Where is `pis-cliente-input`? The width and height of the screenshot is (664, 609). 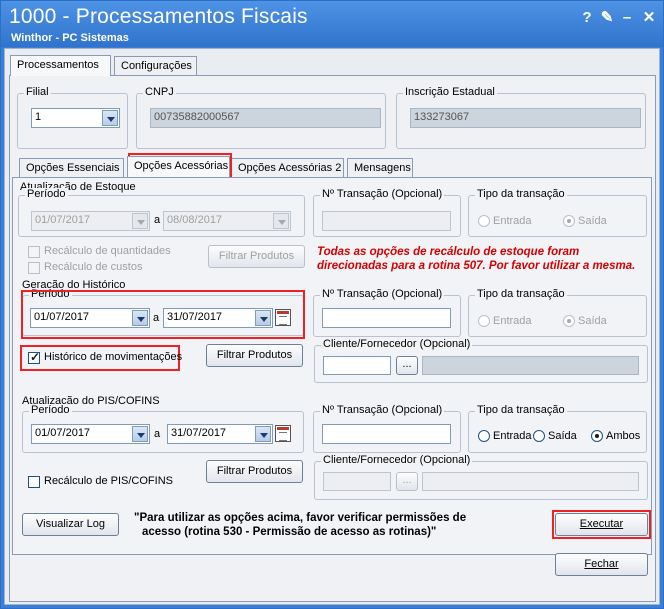 pis-cliente-input is located at coordinates (357, 481).